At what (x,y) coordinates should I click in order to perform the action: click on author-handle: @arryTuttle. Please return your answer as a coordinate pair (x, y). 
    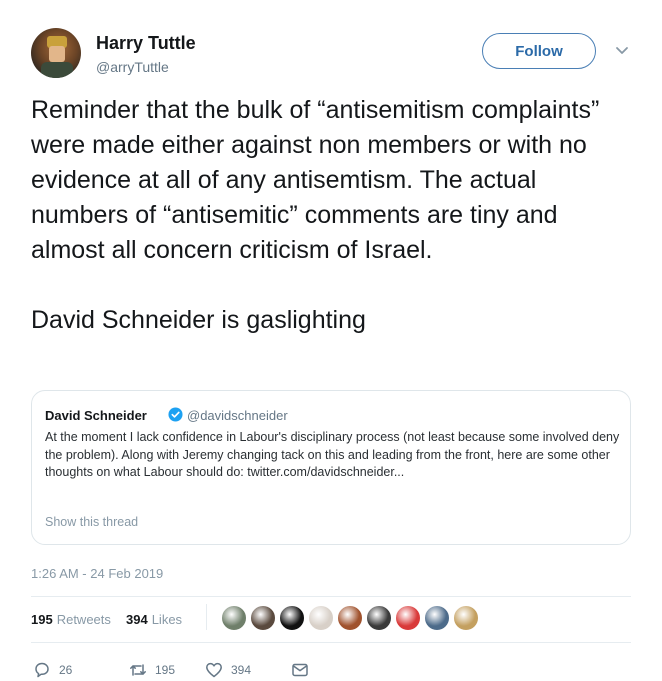
    Looking at the image, I should click on (132, 67).